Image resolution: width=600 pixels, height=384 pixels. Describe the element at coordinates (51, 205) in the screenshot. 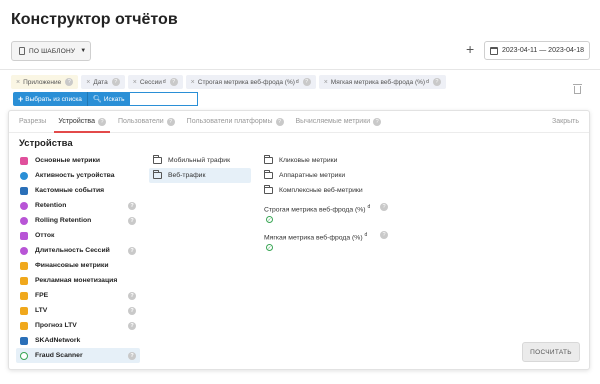

I see `metric-group-label: Retention` at that location.